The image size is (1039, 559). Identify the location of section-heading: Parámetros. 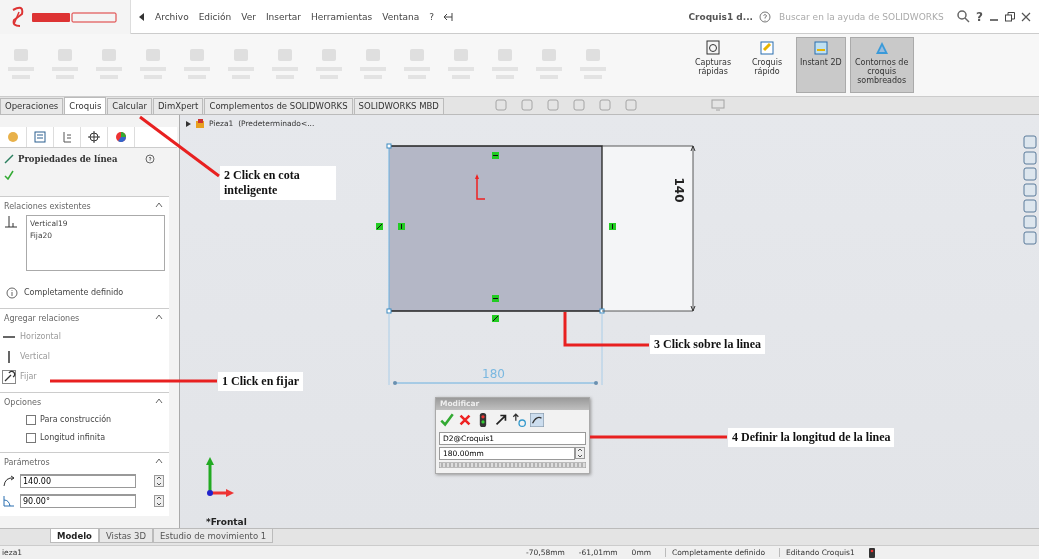
(27, 462).